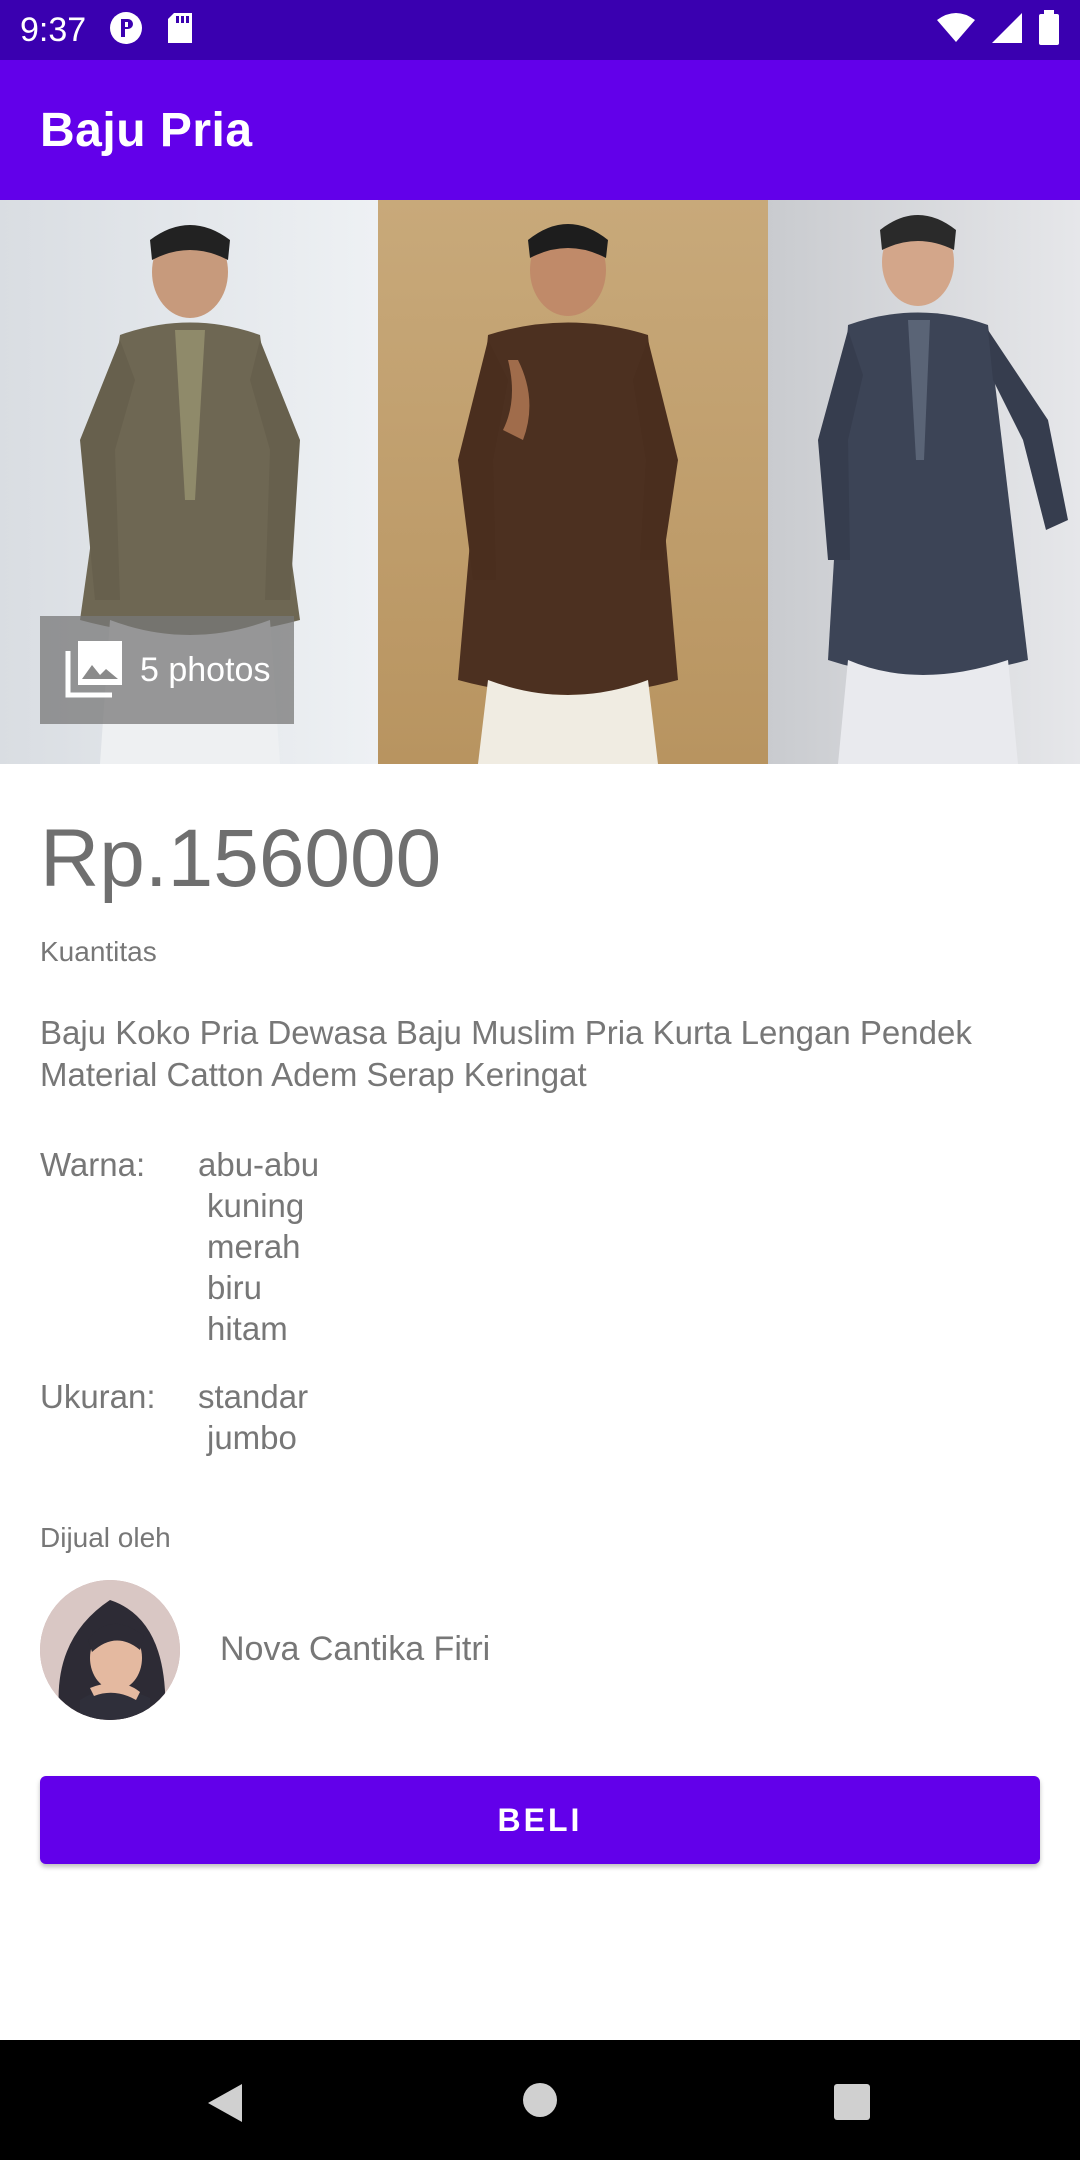 The image size is (1080, 2160). What do you see at coordinates (540, 130) in the screenshot?
I see `app-bar: Baju Pria` at bounding box center [540, 130].